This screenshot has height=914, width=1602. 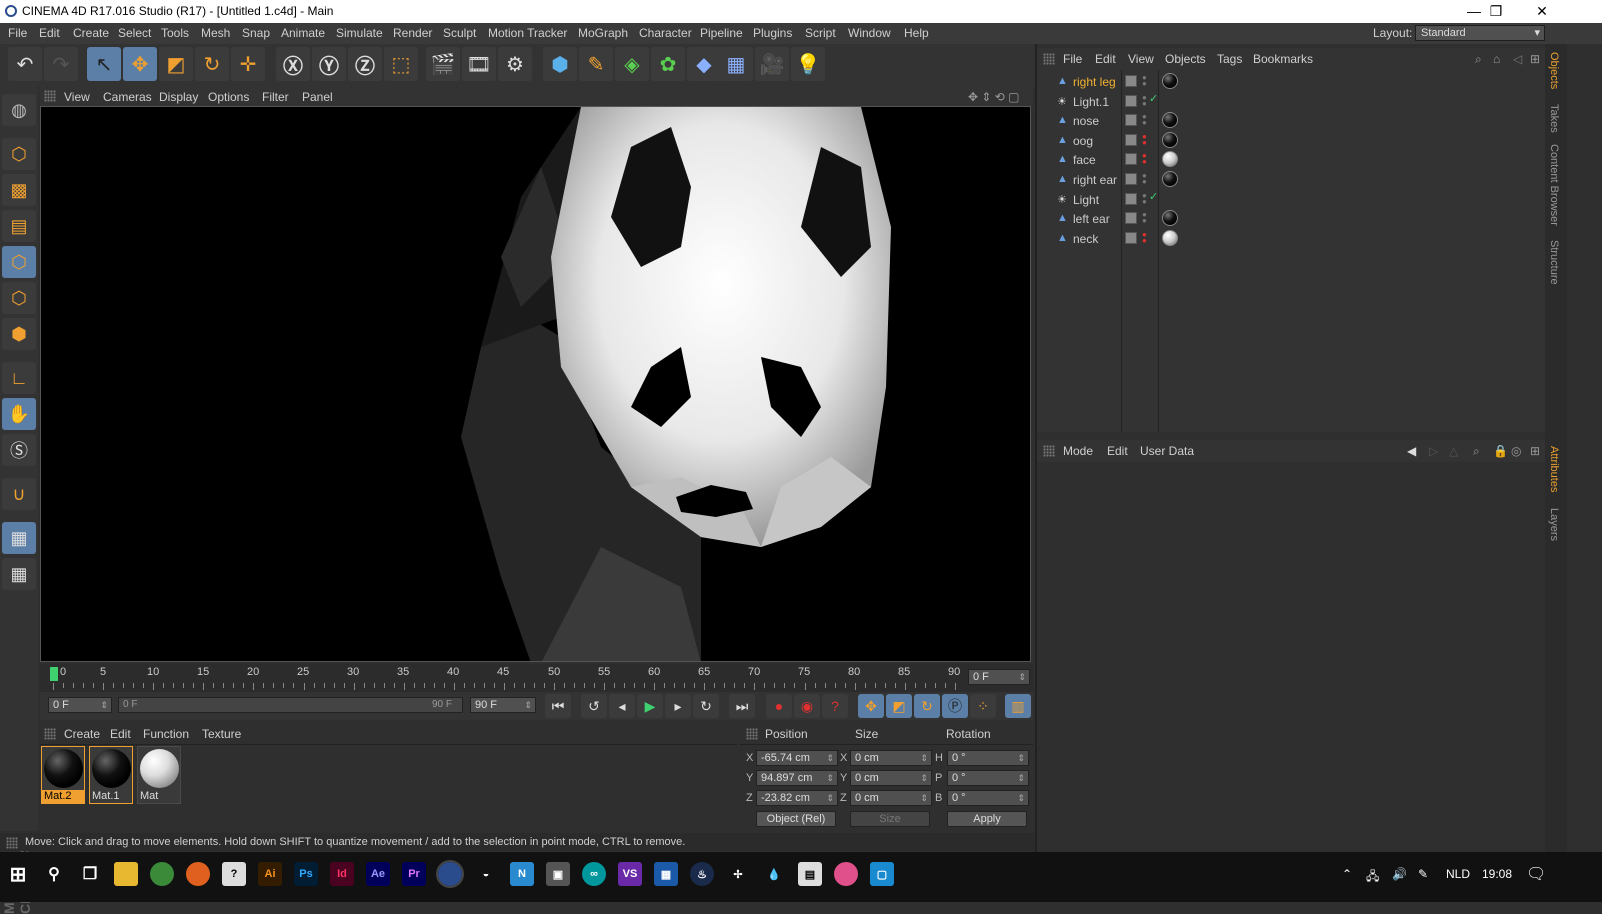 I want to click on material-swatch: Mat.1, so click(x=111, y=775).